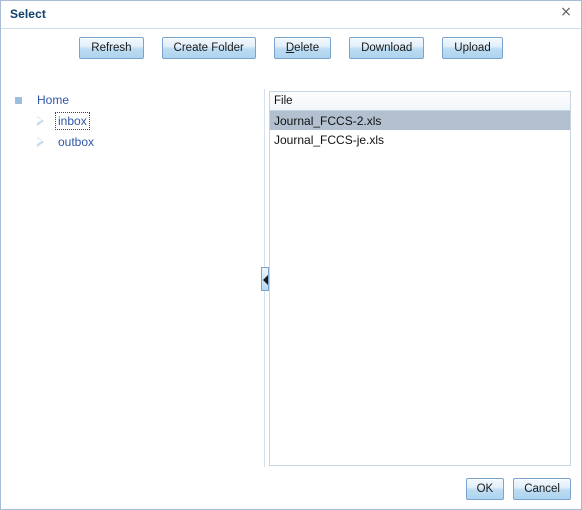 This screenshot has height=510, width=582. I want to click on create-folder-button-label: Create Folder, so click(208, 48).